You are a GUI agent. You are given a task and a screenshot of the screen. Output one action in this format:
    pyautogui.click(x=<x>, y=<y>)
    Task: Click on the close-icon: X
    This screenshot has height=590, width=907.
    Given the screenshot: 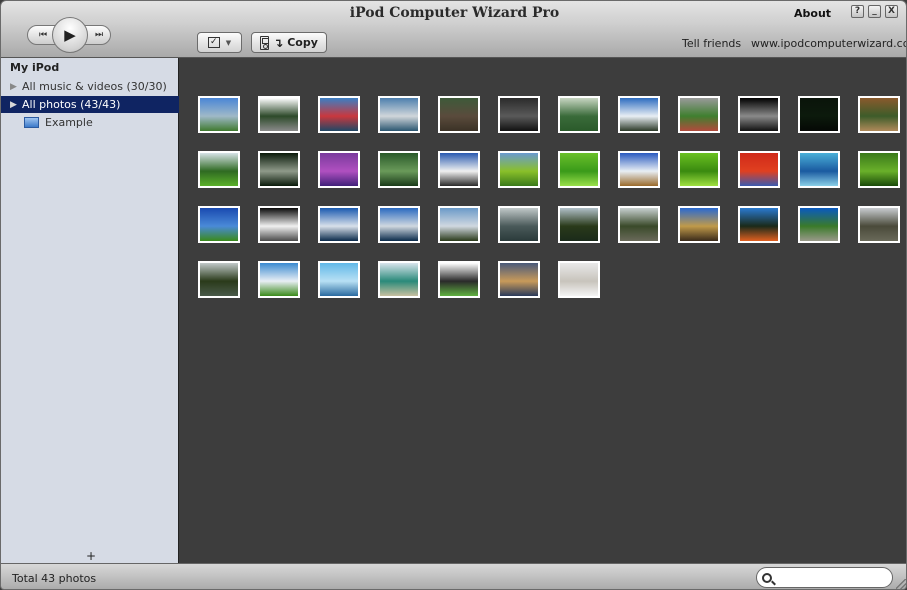 What is the action you would take?
    pyautogui.click(x=891, y=11)
    